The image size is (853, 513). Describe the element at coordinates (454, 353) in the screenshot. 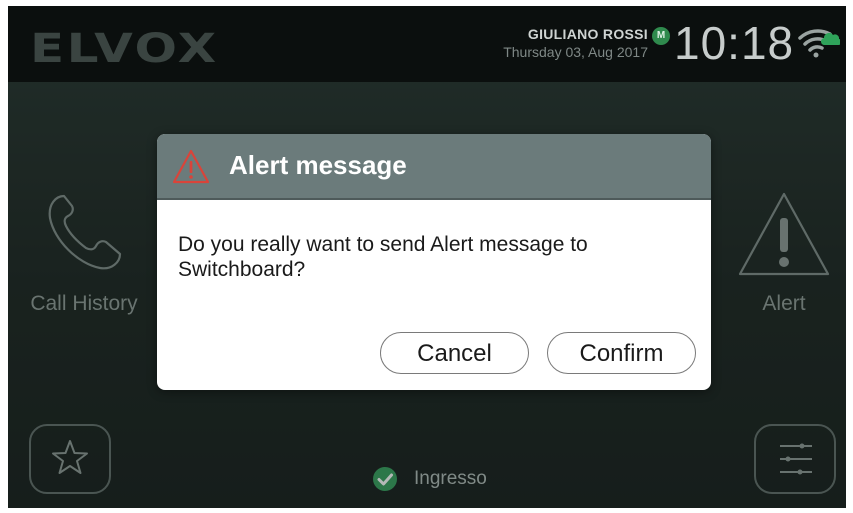

I see `cancel-button: Cancel` at that location.